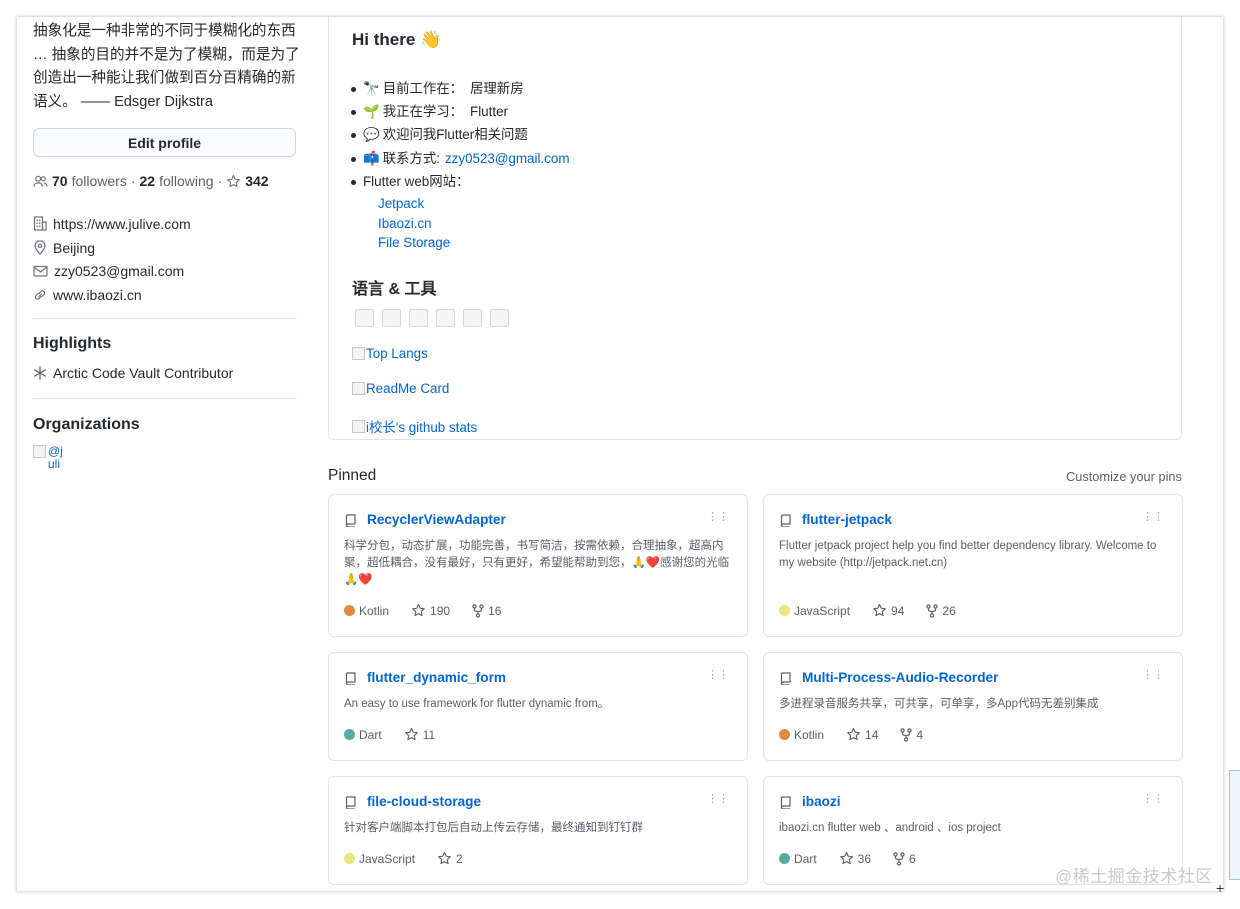 Image resolution: width=1240 pixels, height=909 pixels. Describe the element at coordinates (494, 611) in the screenshot. I see `repo-forks: 16` at that location.